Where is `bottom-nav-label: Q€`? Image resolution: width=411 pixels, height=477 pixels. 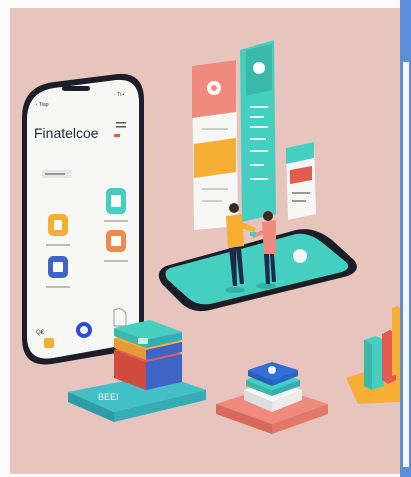 bottom-nav-label: Q€ is located at coordinates (40, 333).